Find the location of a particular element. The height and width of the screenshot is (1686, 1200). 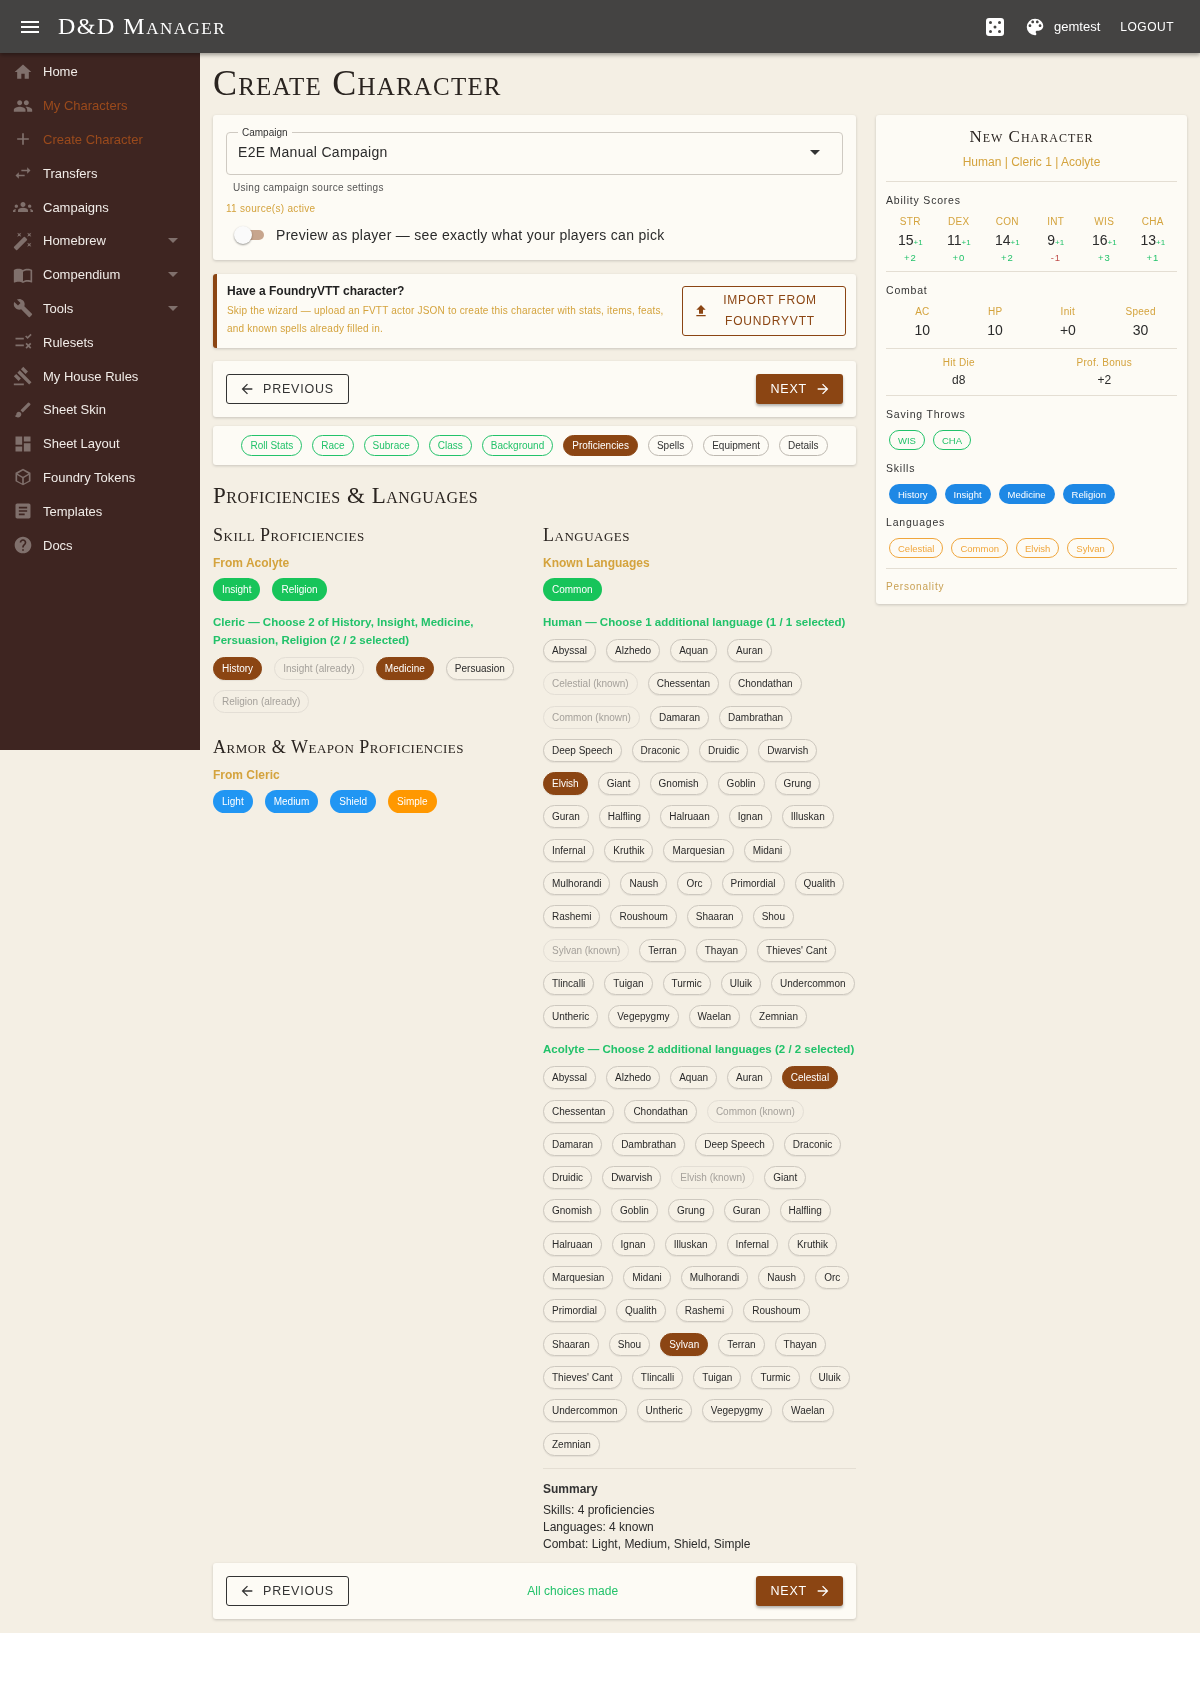

sidebar-item: Foundry Tokens is located at coordinates (100, 477).